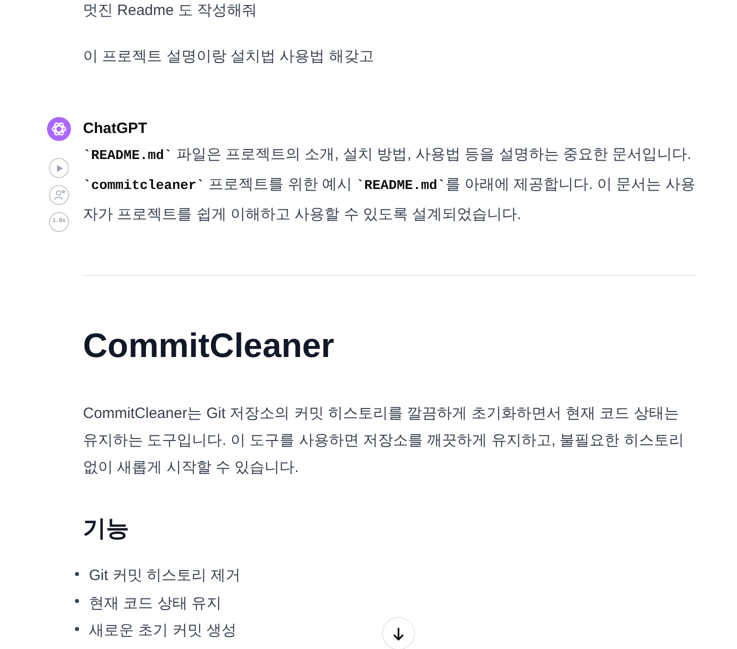 Image resolution: width=737 pixels, height=649 pixels. I want to click on readme-title: CommitCleaner, so click(209, 346).